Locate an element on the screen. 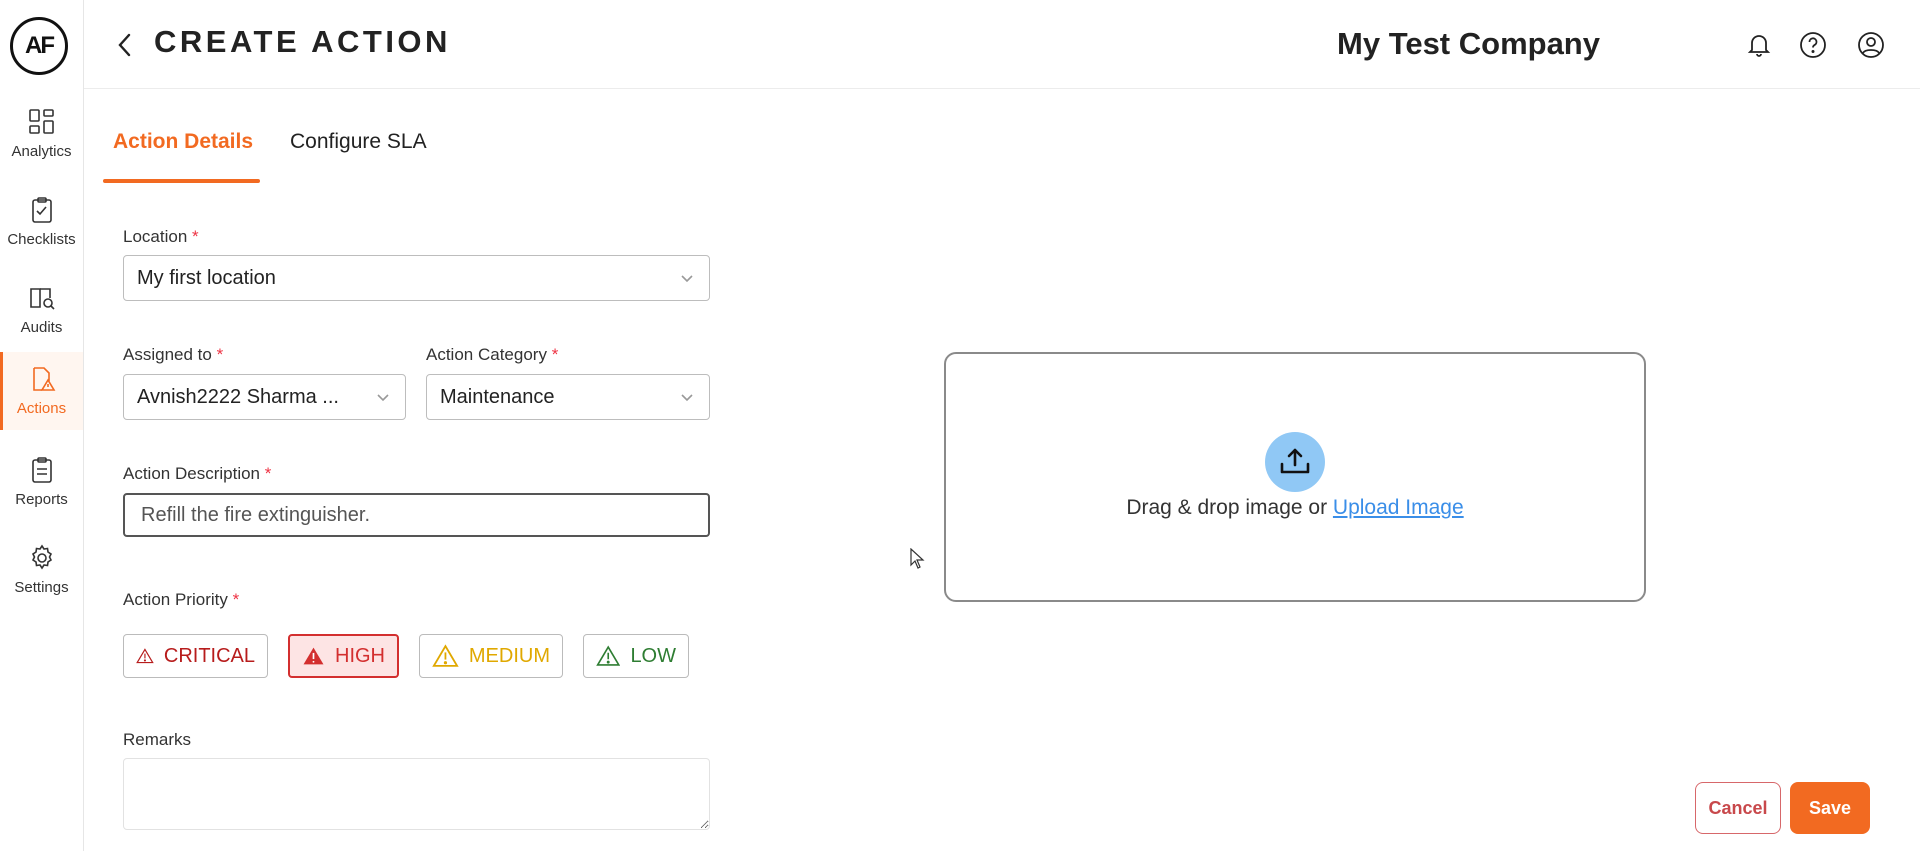 This screenshot has width=1920, height=851. action-category-select: Maintenance is located at coordinates (568, 397).